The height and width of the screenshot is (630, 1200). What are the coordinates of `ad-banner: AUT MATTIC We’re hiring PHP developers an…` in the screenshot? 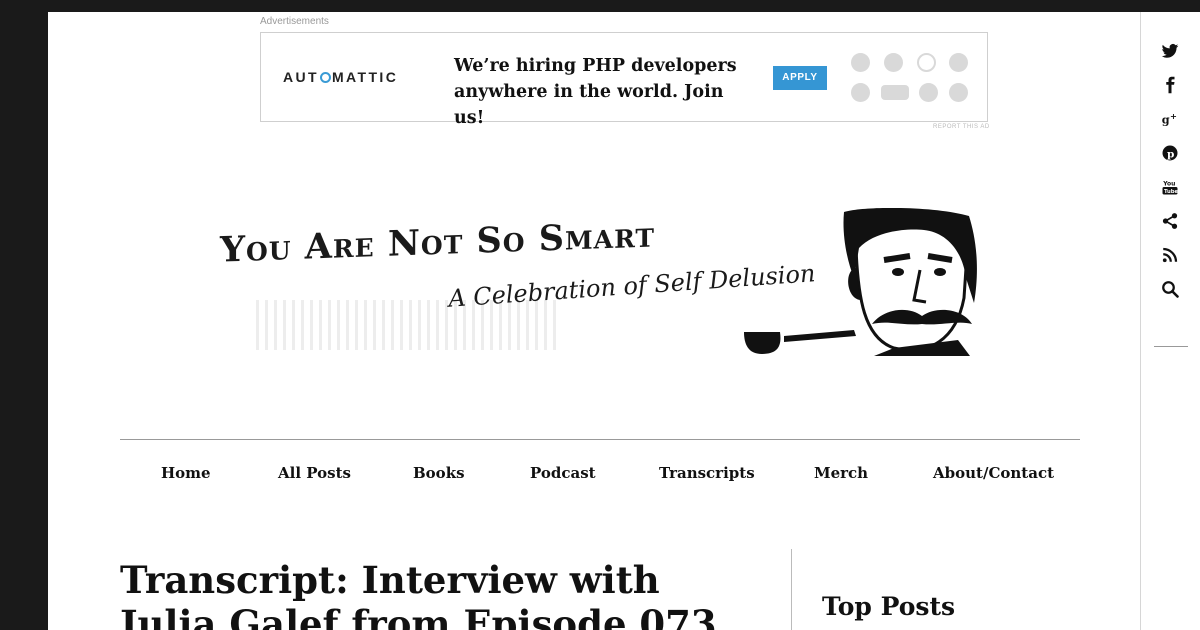 It's located at (624, 80).